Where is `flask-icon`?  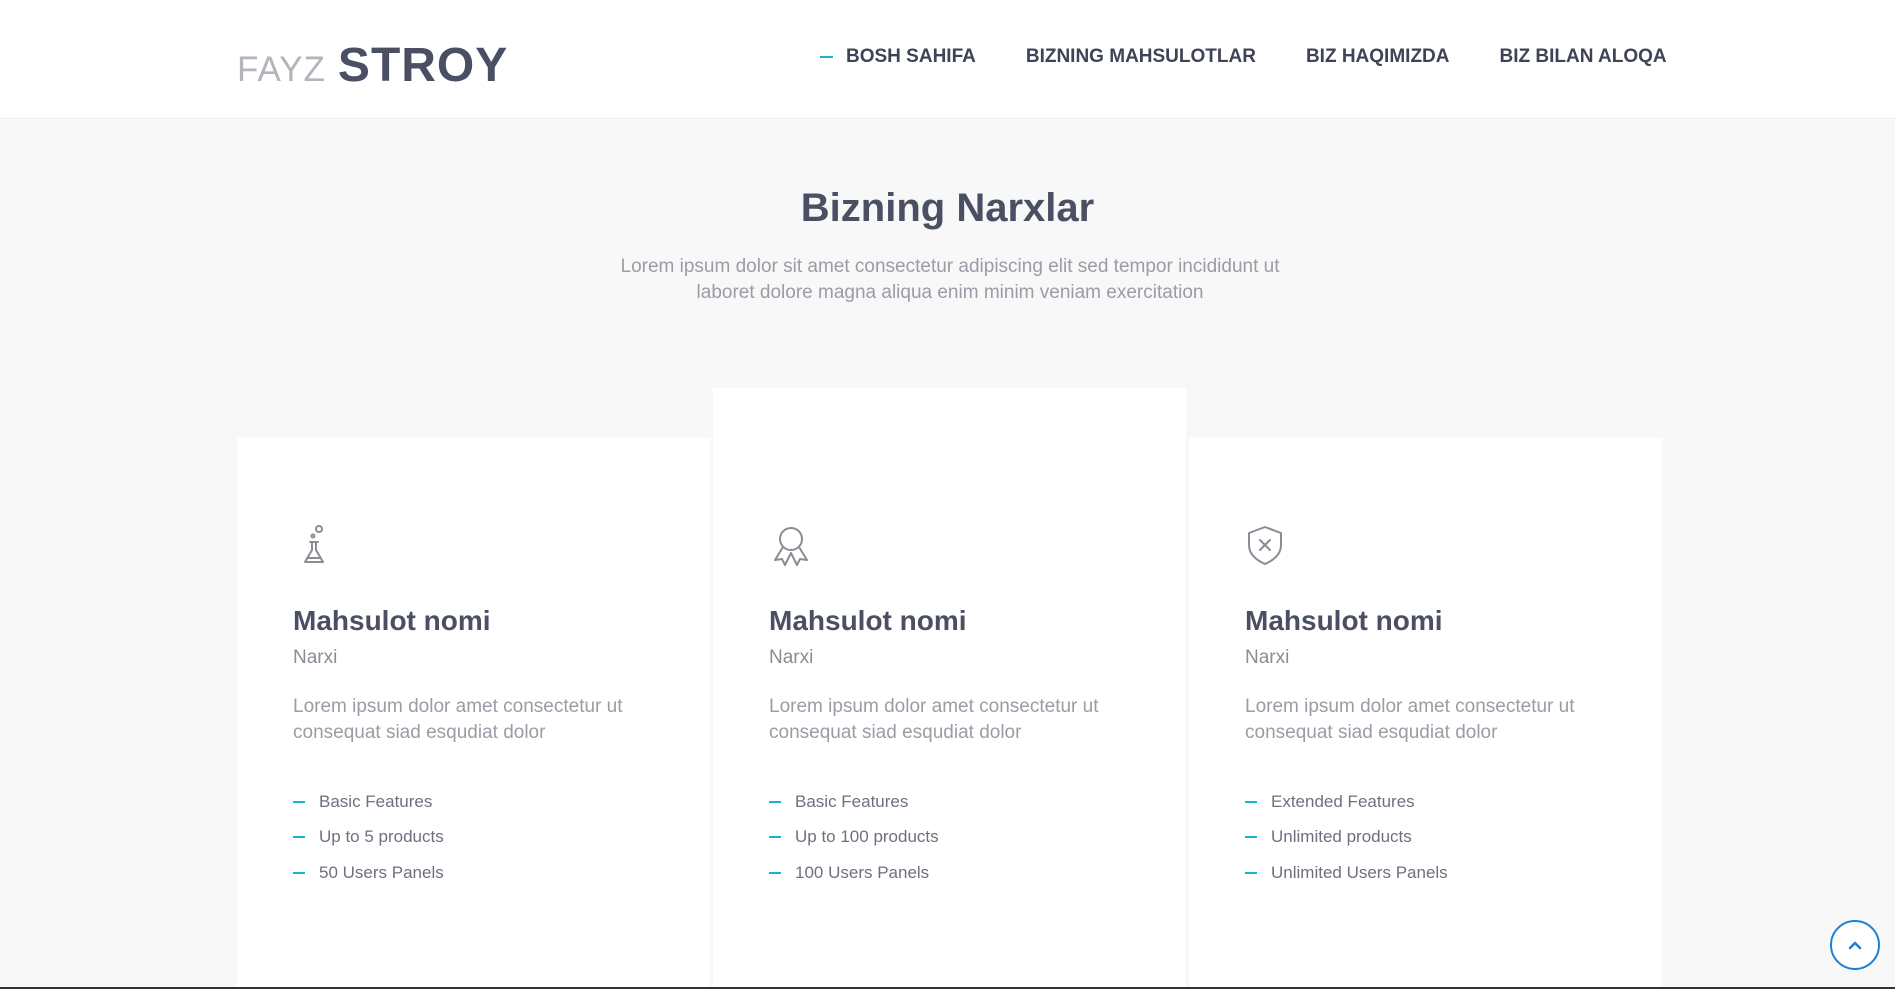
flask-icon is located at coordinates (314, 544).